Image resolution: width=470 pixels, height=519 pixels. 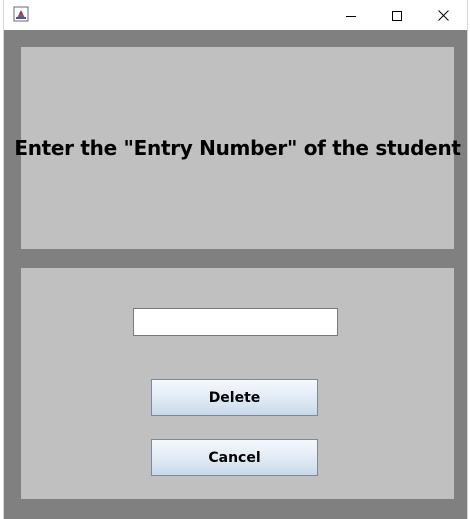 I want to click on java-app-icon, so click(x=21, y=14).